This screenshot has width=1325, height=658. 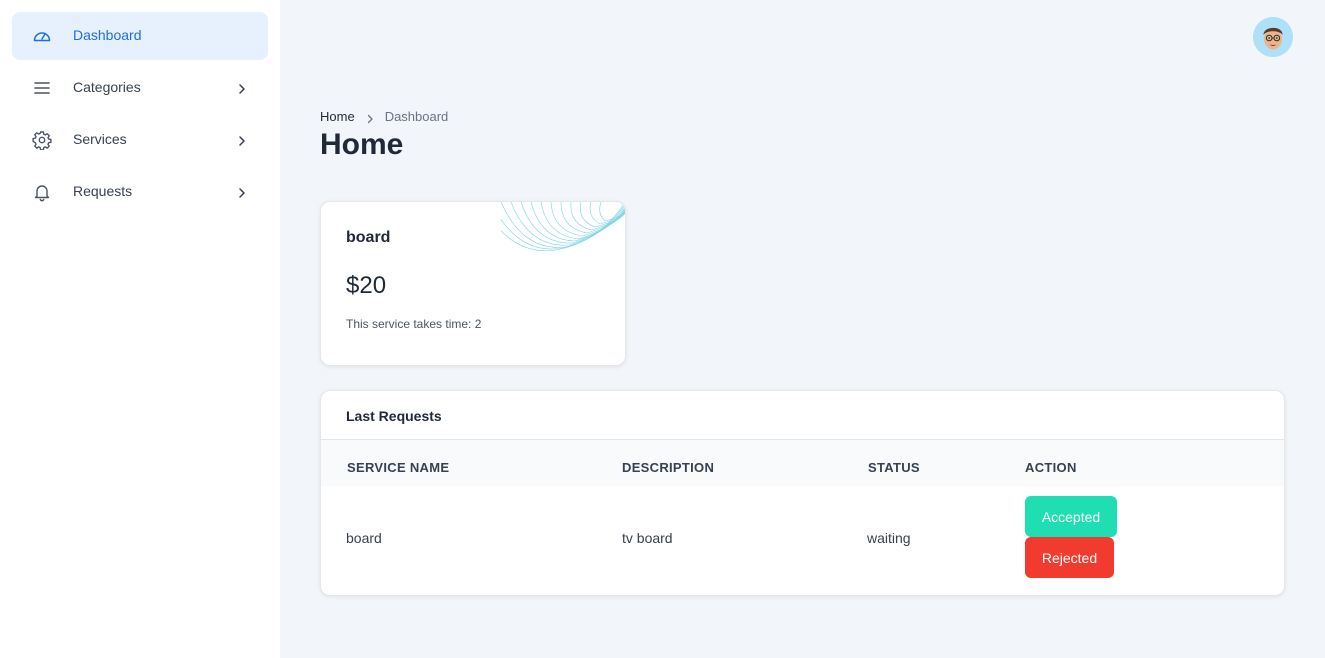 I want to click on sidebar-item-services: Services, so click(x=140, y=140).